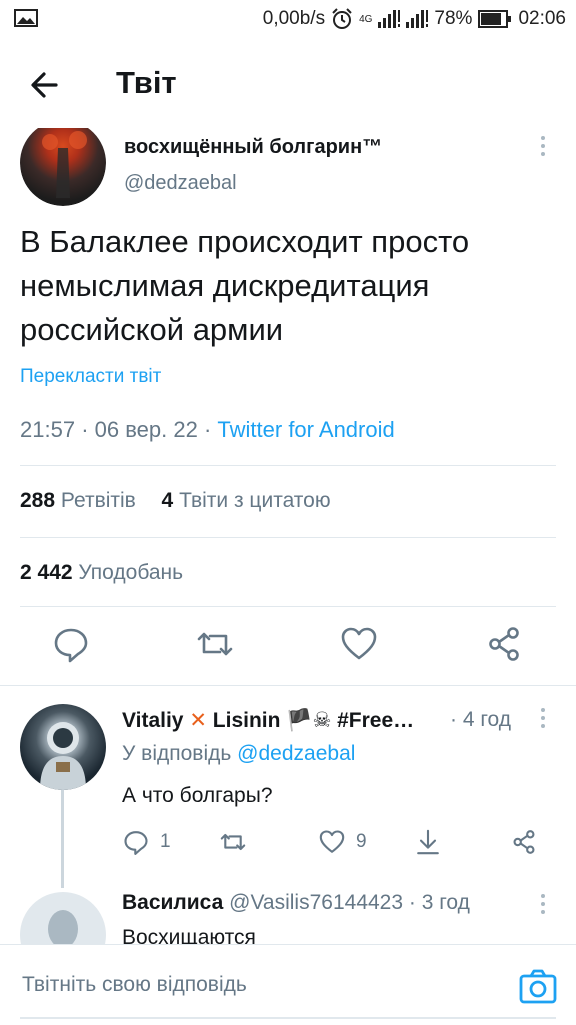  What do you see at coordinates (255, 500) in the screenshot?
I see `quotes-label: Твіти з цитатою` at bounding box center [255, 500].